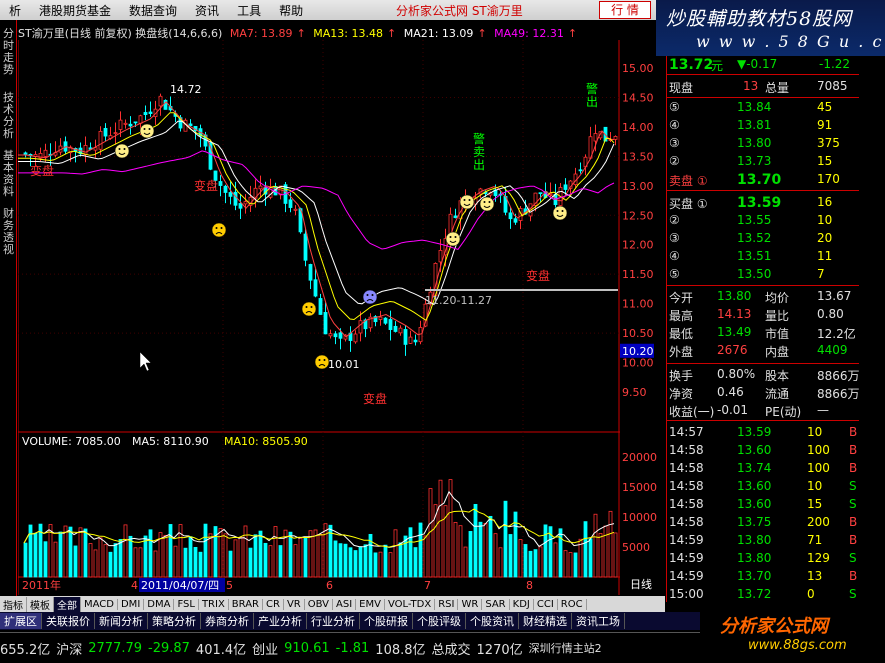 The width and height of the screenshot is (885, 663). Describe the element at coordinates (641, 584) in the screenshot. I see `period-label: 日线` at that location.